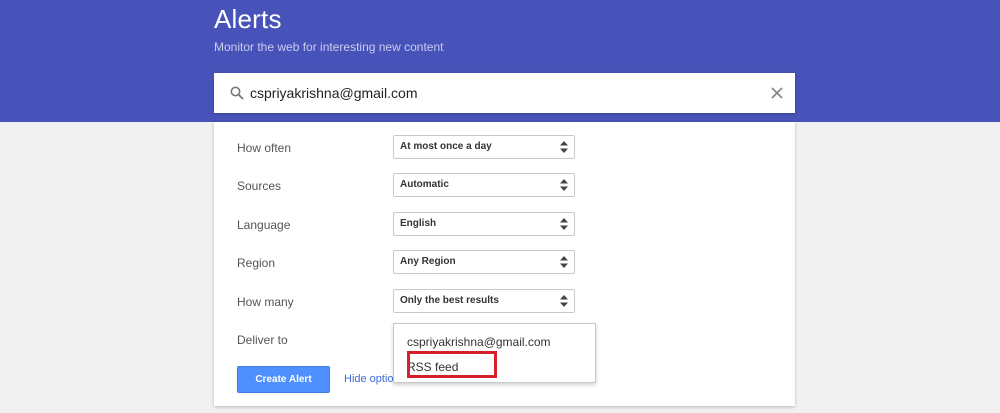 The height and width of the screenshot is (413, 1000). What do you see at coordinates (479, 342) in the screenshot?
I see `deliver-option-email: cspriyakrishna@gmail.com` at bounding box center [479, 342].